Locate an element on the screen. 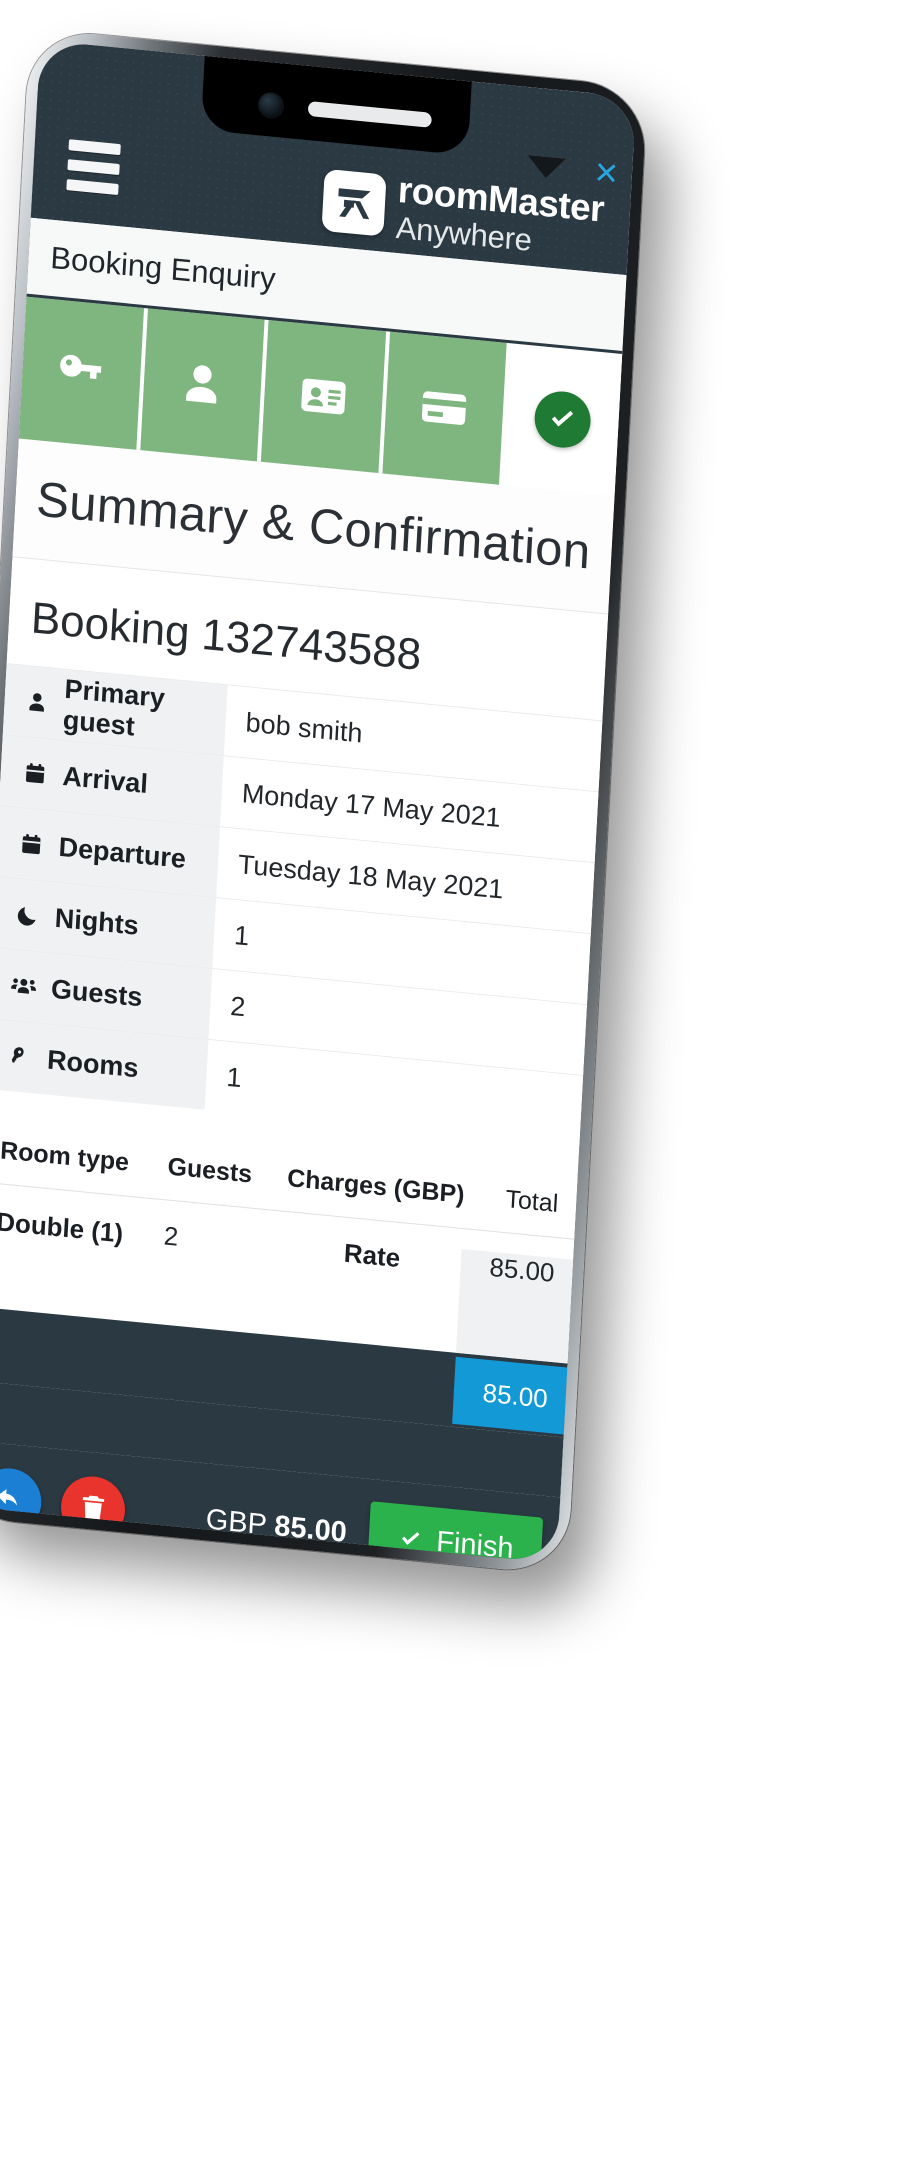 This screenshot has height=2179, width=912. col-header-total: Total is located at coordinates (531, 1202).